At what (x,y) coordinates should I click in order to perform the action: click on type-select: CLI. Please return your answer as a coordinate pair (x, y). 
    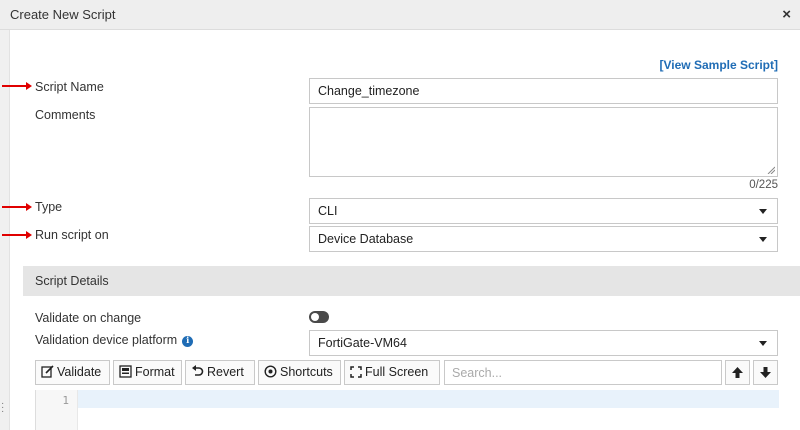
    Looking at the image, I should click on (543, 211).